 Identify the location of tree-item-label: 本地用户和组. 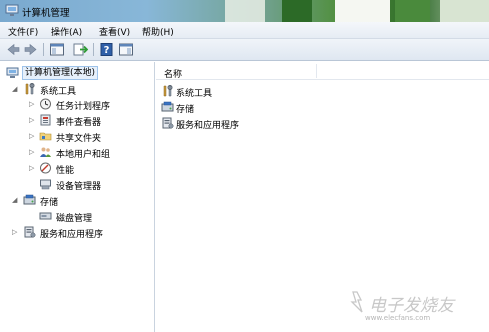
(83, 155).